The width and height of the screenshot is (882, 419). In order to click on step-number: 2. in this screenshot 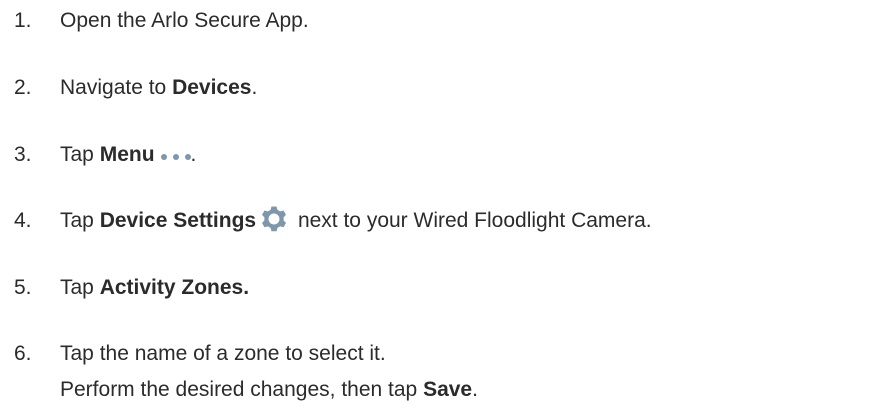, I will do `click(23, 87)`.